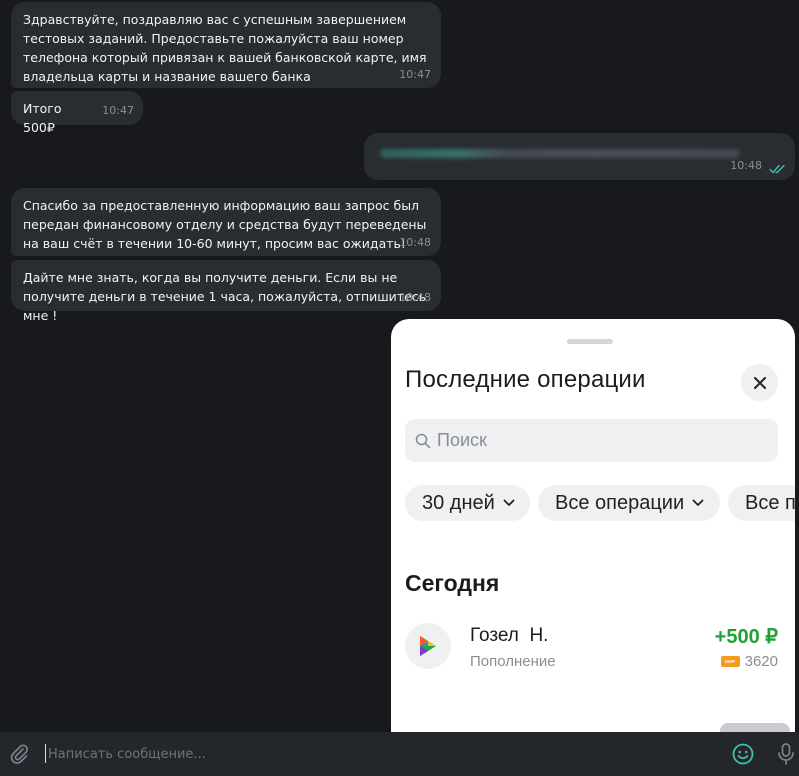  Describe the element at coordinates (730, 661) in the screenshot. I see `mir-card-icon: МИР` at that location.